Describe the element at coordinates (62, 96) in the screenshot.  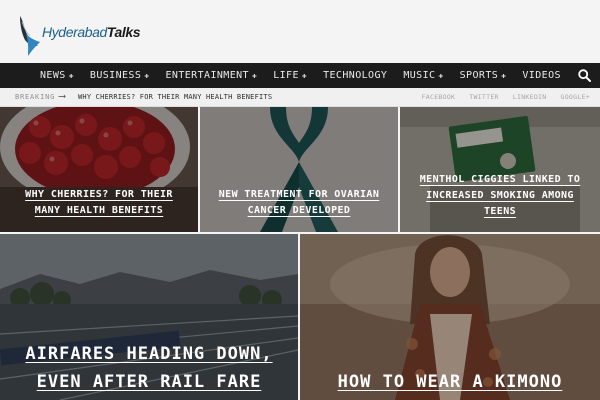
I see `arrow-right-icon: ⟶` at that location.